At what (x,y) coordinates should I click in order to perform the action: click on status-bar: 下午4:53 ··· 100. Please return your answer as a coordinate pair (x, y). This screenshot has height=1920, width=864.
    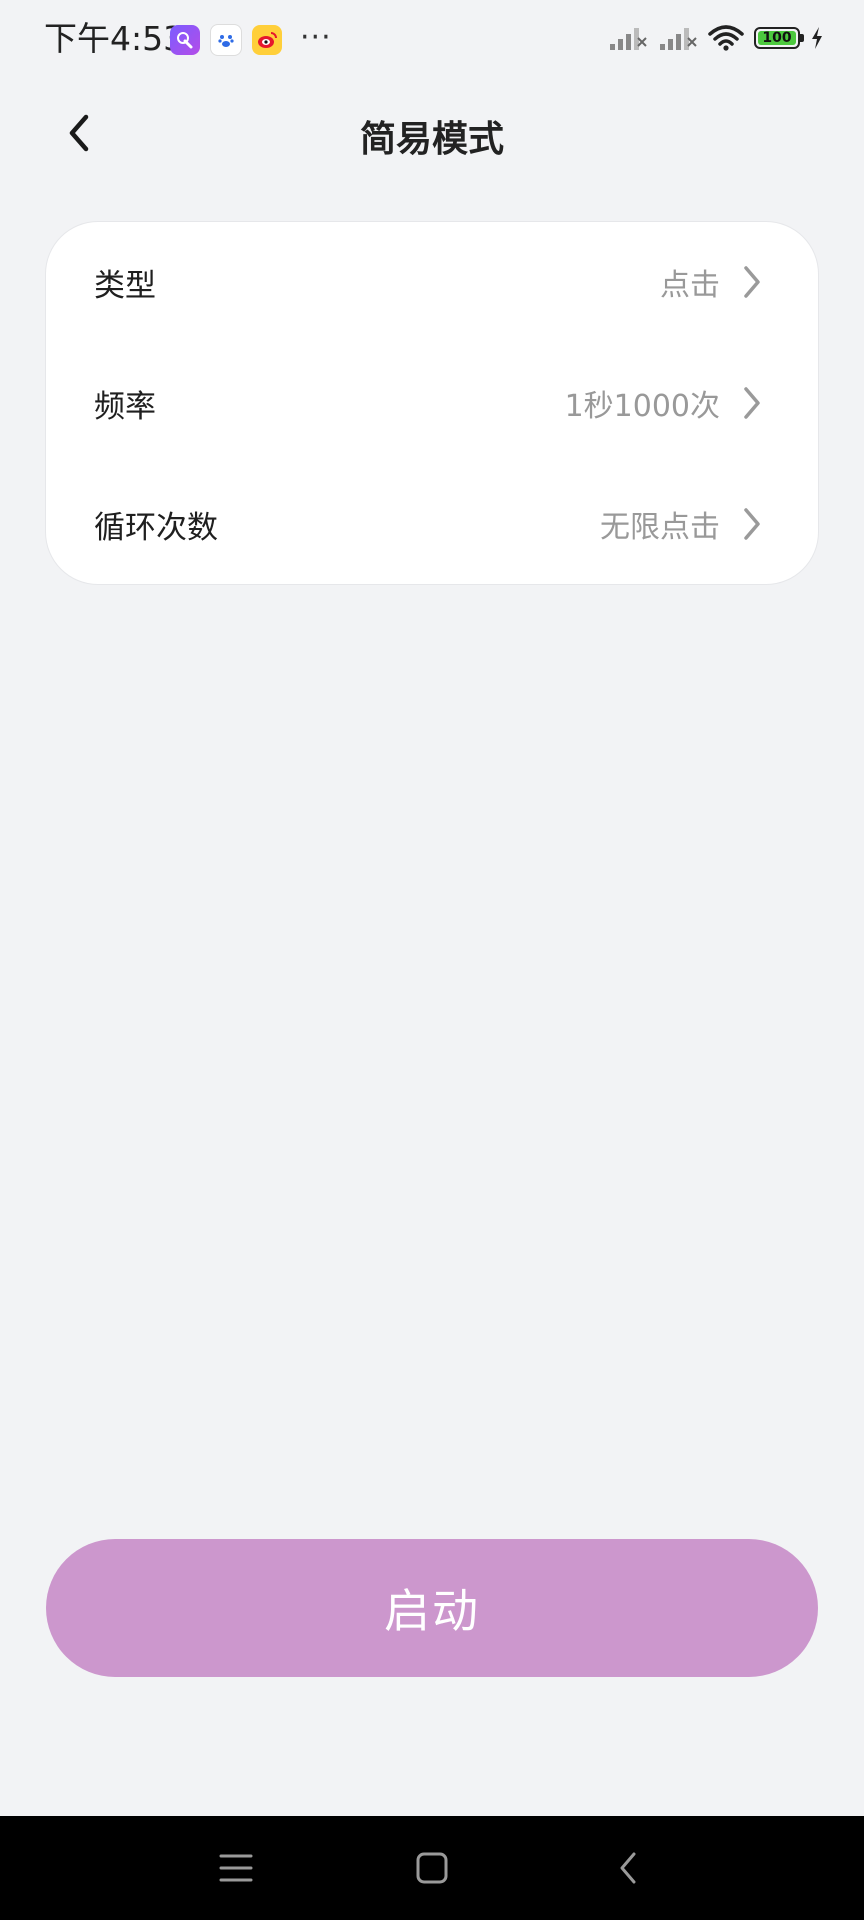
    Looking at the image, I should click on (432, 40).